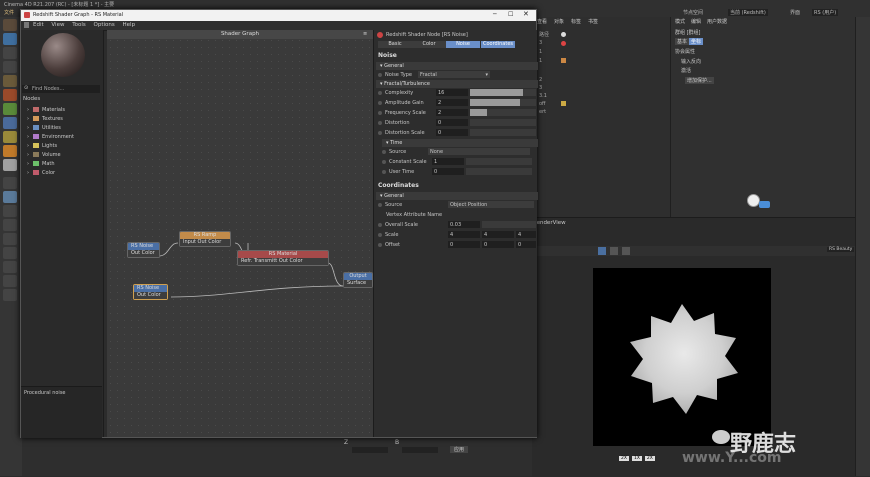 The width and height of the screenshot is (870, 477). Describe the element at coordinates (448, 161) in the screenshot. I see `constant-scale-field: 1` at that location.